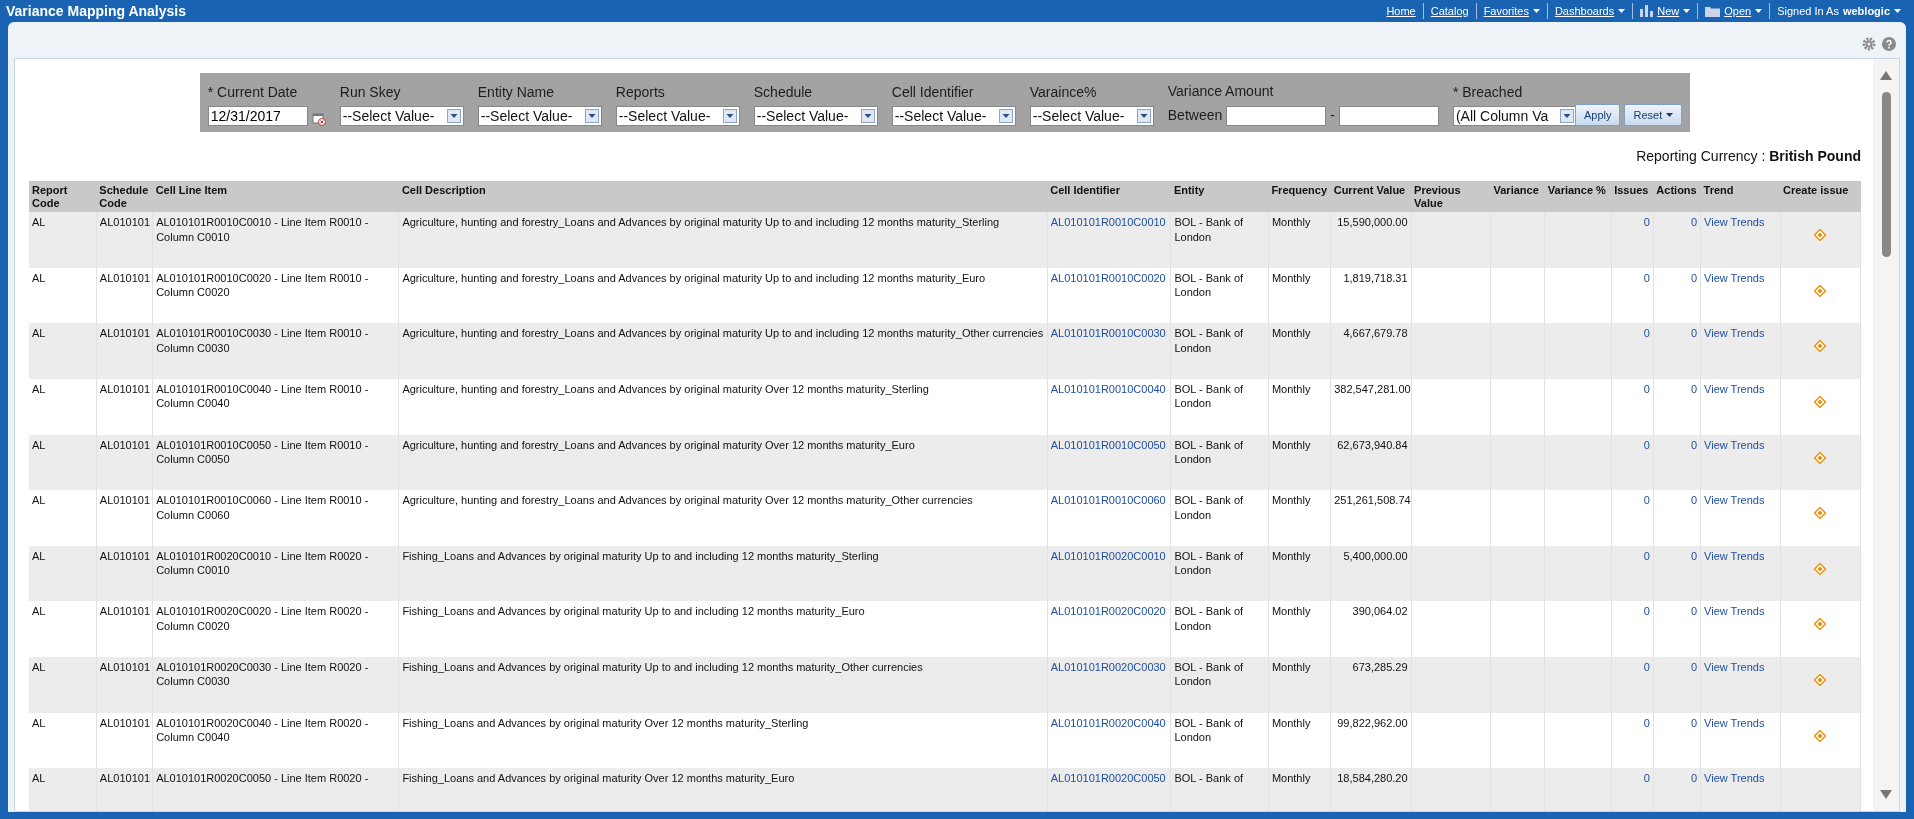  I want to click on column-header: Cell Line Item, so click(275, 197).